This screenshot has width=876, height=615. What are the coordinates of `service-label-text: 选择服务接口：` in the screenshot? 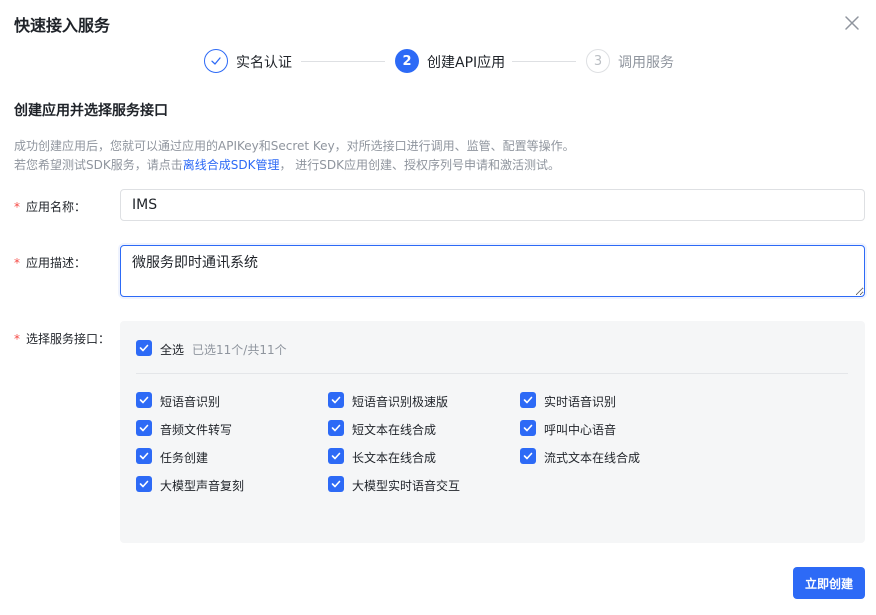 It's located at (68, 339).